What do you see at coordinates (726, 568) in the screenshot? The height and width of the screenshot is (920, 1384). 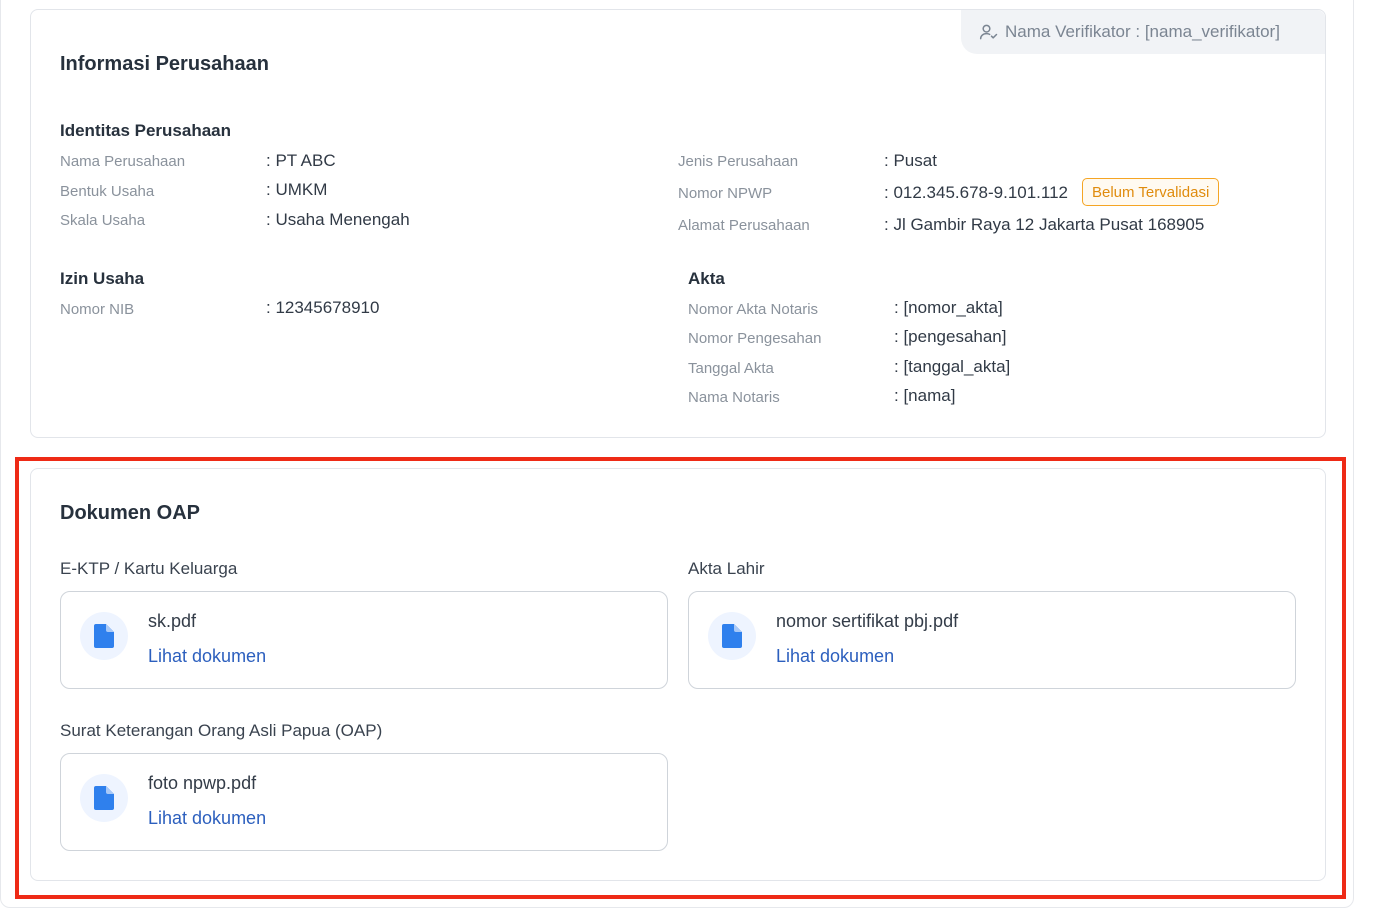 I see `birth-certificate-section-label: Akta Lahir` at bounding box center [726, 568].